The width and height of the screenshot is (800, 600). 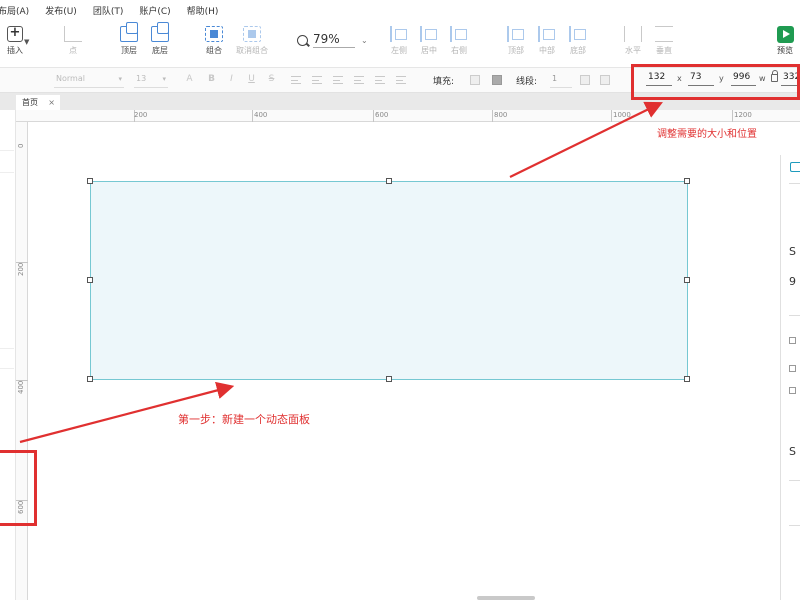 I want to click on align-right-button: 右侧, so click(x=459, y=41).